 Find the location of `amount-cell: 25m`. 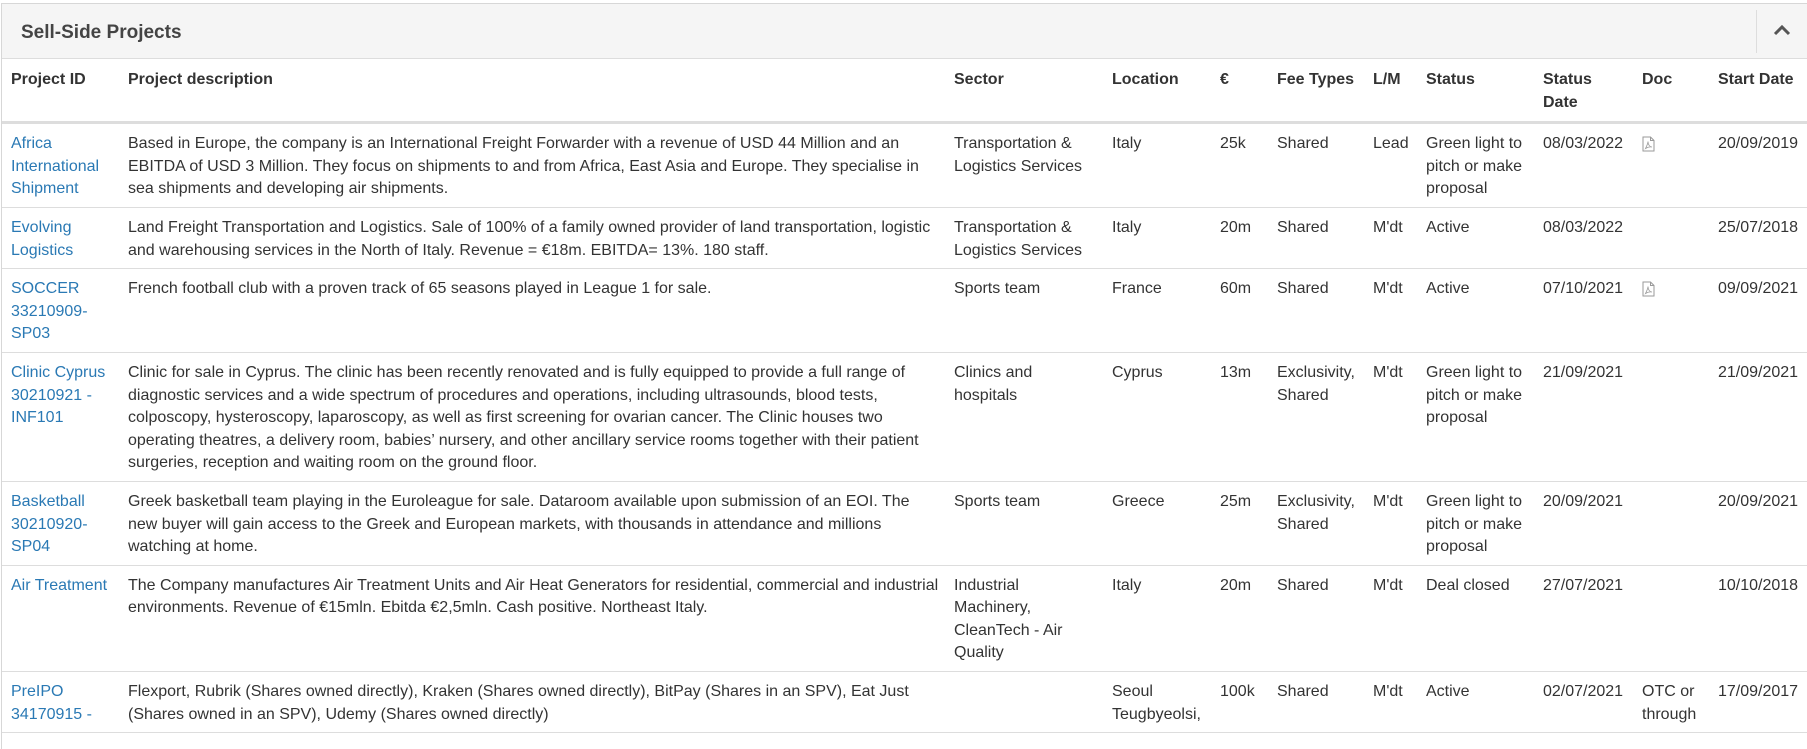

amount-cell: 25m is located at coordinates (1239, 523).